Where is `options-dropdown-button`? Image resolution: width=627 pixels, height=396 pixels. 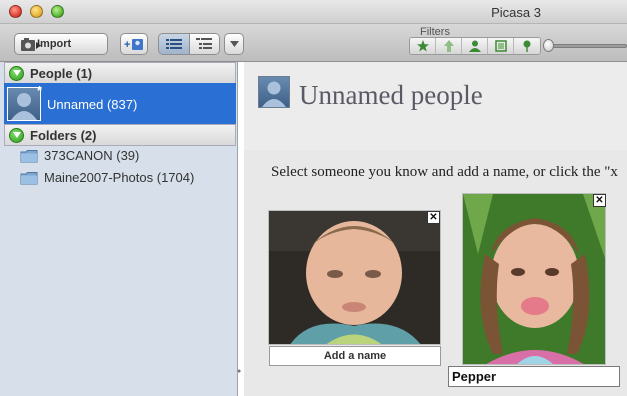
options-dropdown-button is located at coordinates (234, 44).